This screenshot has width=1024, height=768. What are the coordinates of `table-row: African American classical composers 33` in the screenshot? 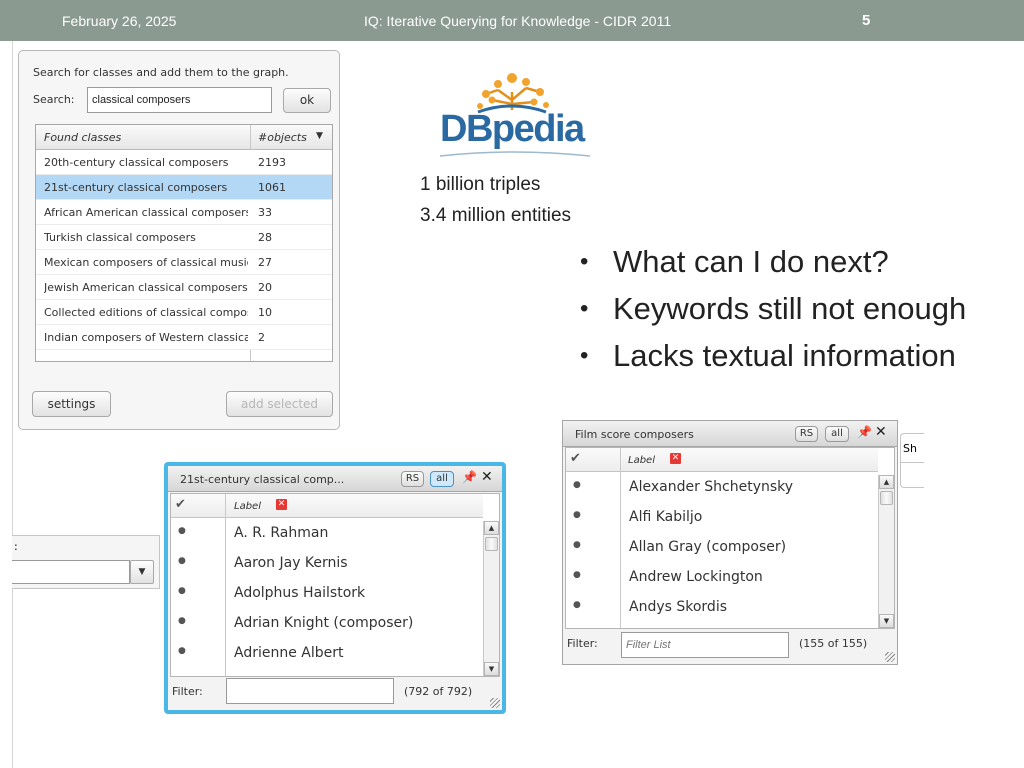 It's located at (184, 212).